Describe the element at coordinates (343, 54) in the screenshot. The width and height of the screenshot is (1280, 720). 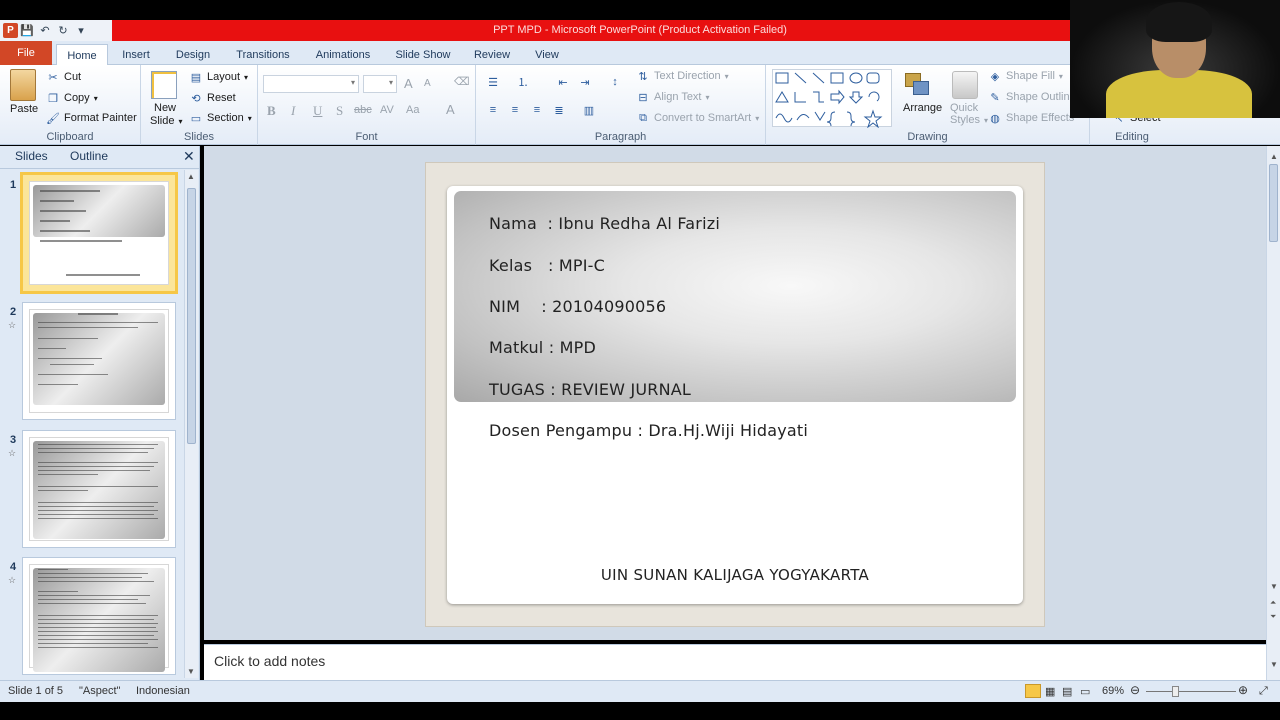
I see `tab-animations: Animations` at that location.